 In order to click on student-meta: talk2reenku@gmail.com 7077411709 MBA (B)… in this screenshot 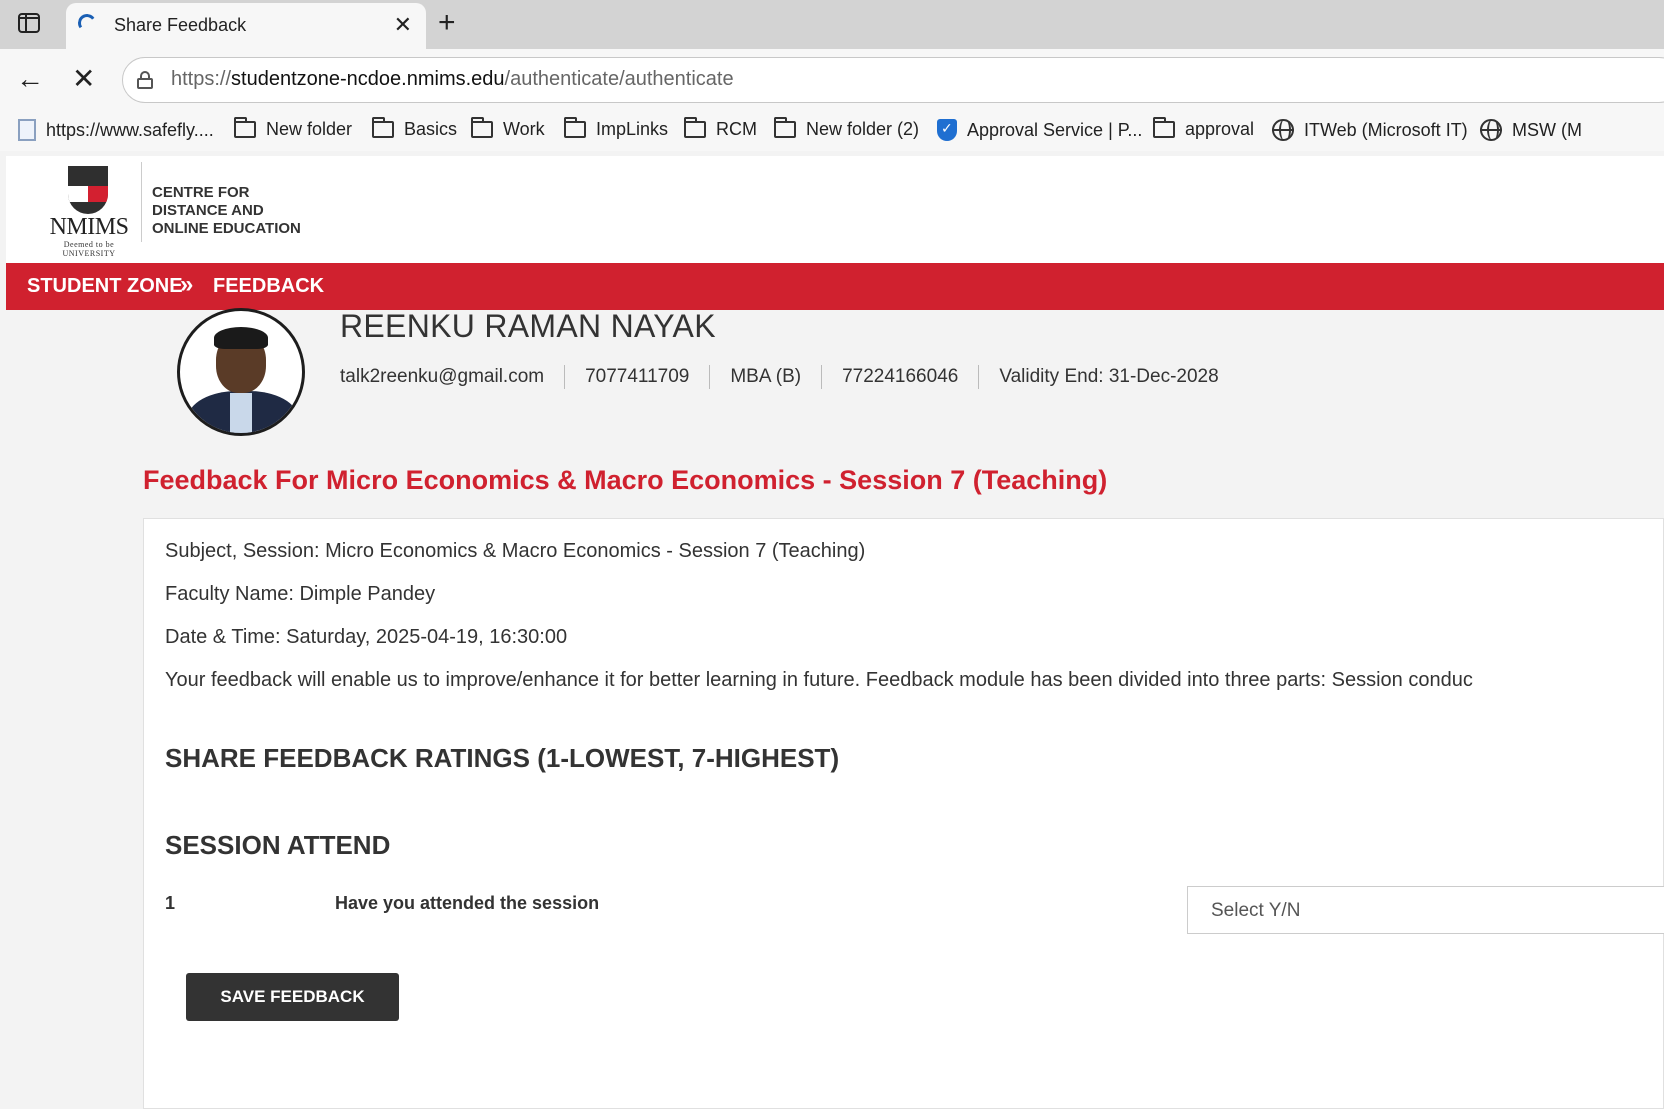, I will do `click(779, 377)`.